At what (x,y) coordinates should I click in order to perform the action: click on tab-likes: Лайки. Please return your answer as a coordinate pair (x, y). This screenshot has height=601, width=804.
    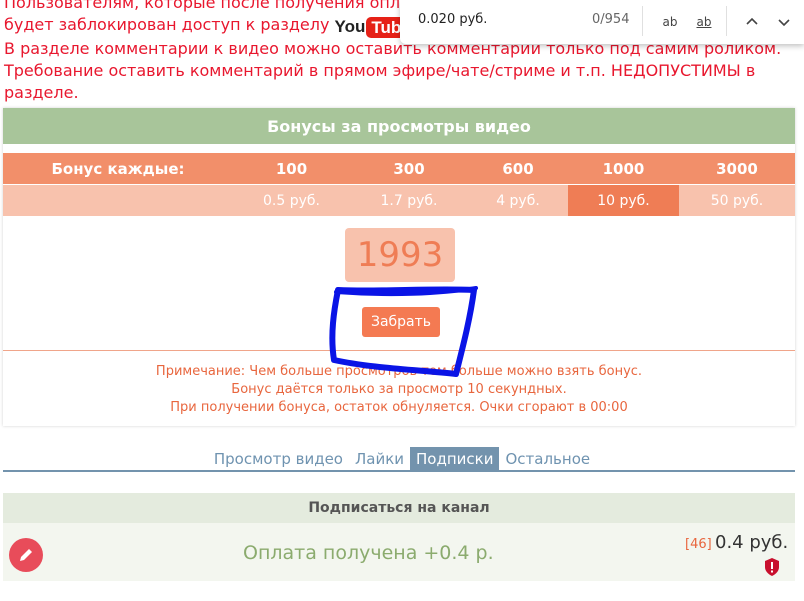
    Looking at the image, I should click on (379, 459).